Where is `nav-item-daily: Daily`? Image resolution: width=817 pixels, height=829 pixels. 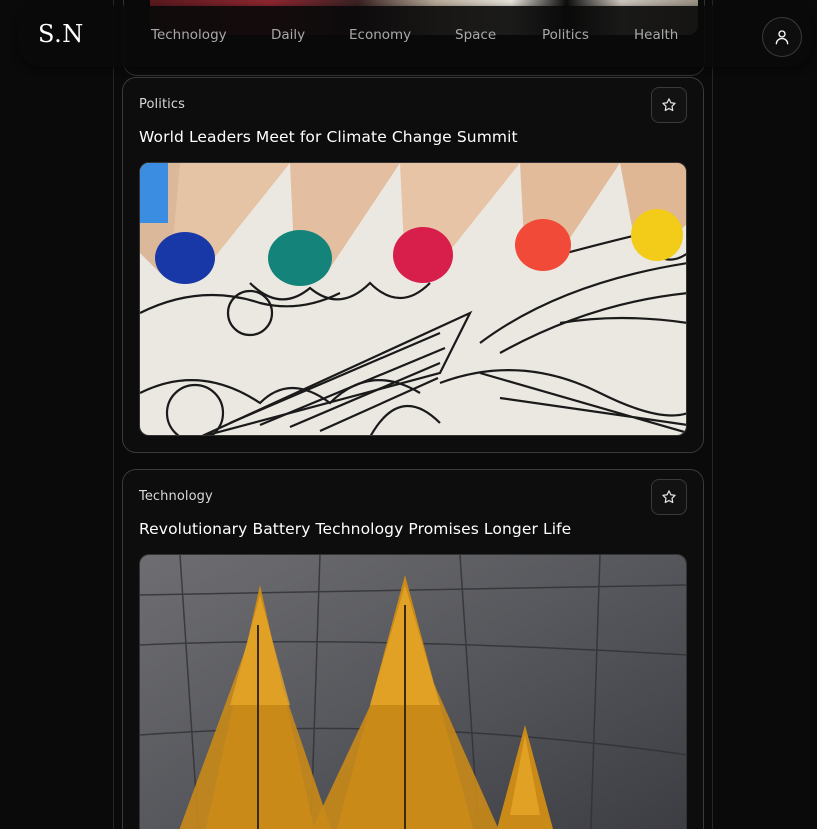 nav-item-daily: Daily is located at coordinates (288, 35).